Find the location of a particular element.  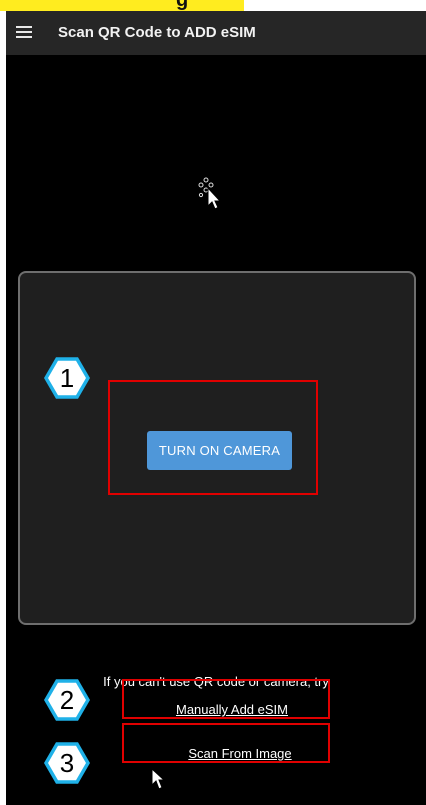

step-badge-label: 1 is located at coordinates (67, 378).